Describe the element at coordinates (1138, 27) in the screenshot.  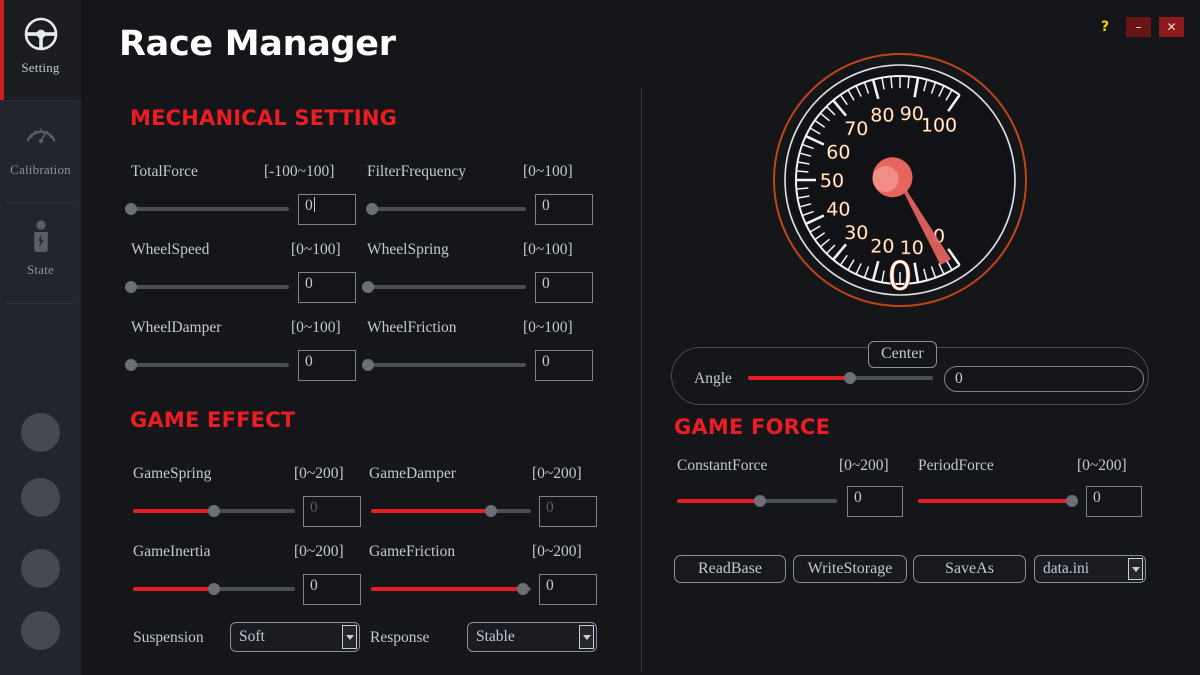
I see `minimize-button: –` at that location.